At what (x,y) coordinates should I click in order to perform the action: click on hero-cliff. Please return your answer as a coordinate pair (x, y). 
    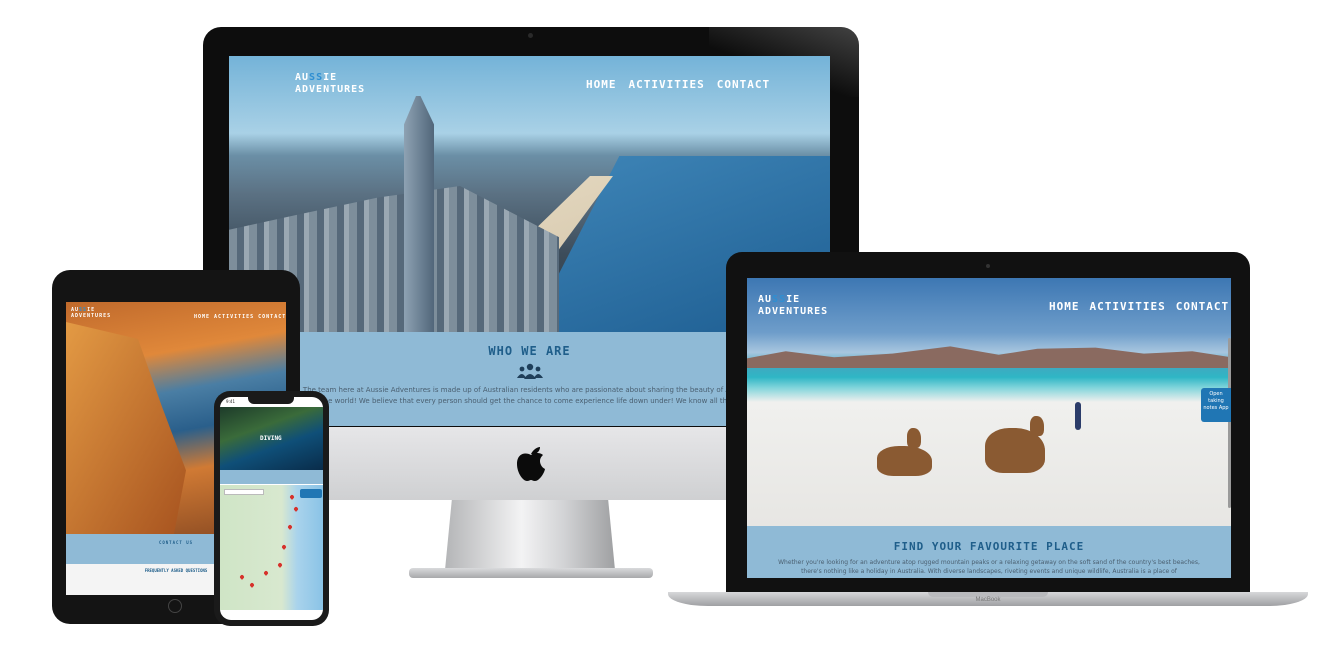
    Looking at the image, I should click on (126, 428).